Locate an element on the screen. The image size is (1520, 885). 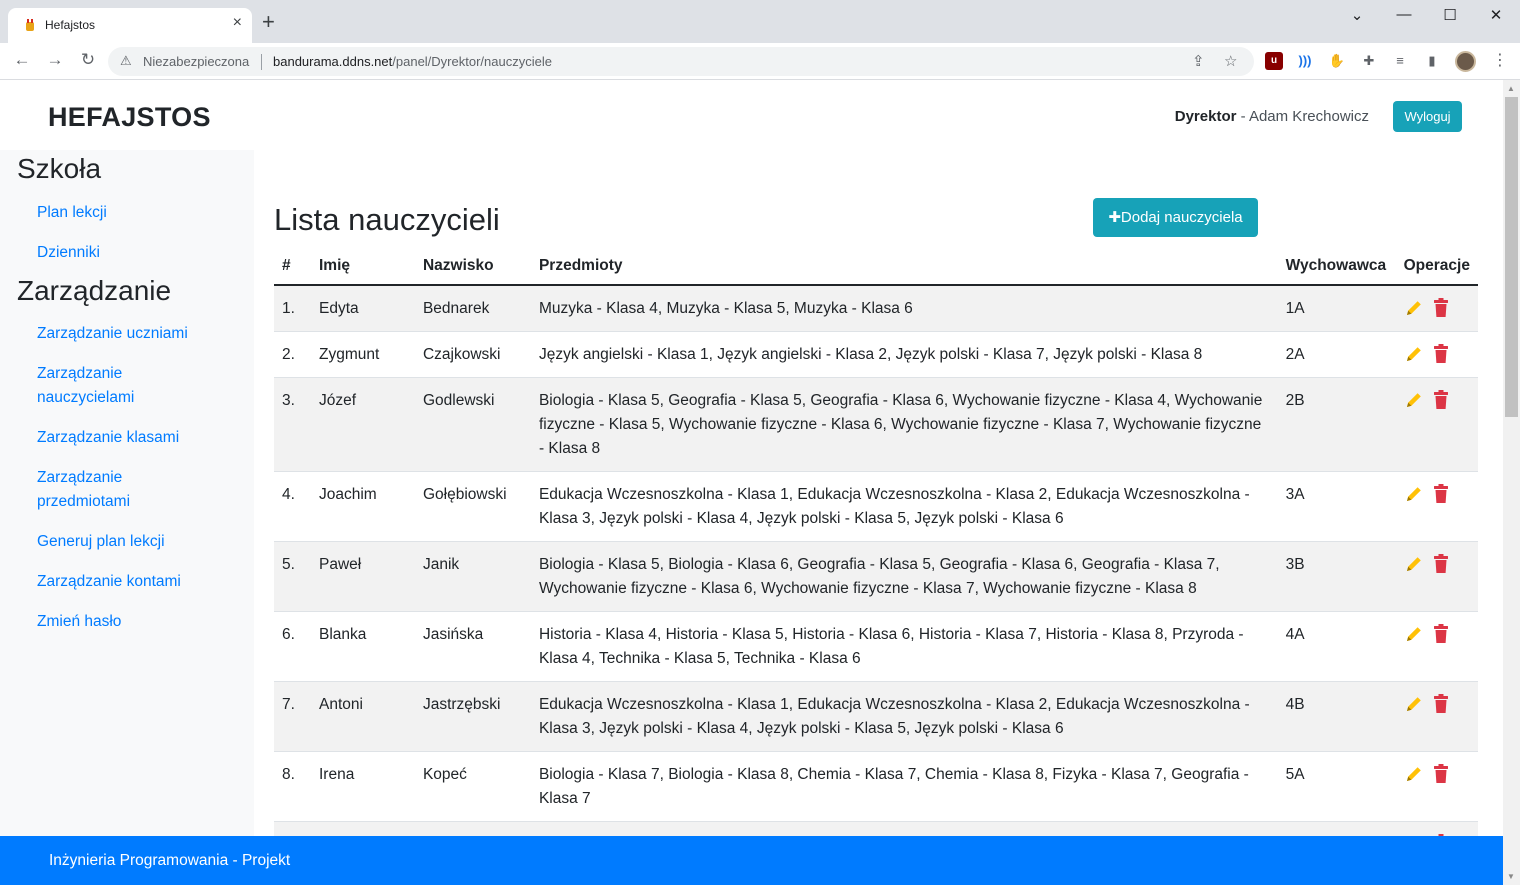
close-window-icon: ✕ is located at coordinates (1496, 15).